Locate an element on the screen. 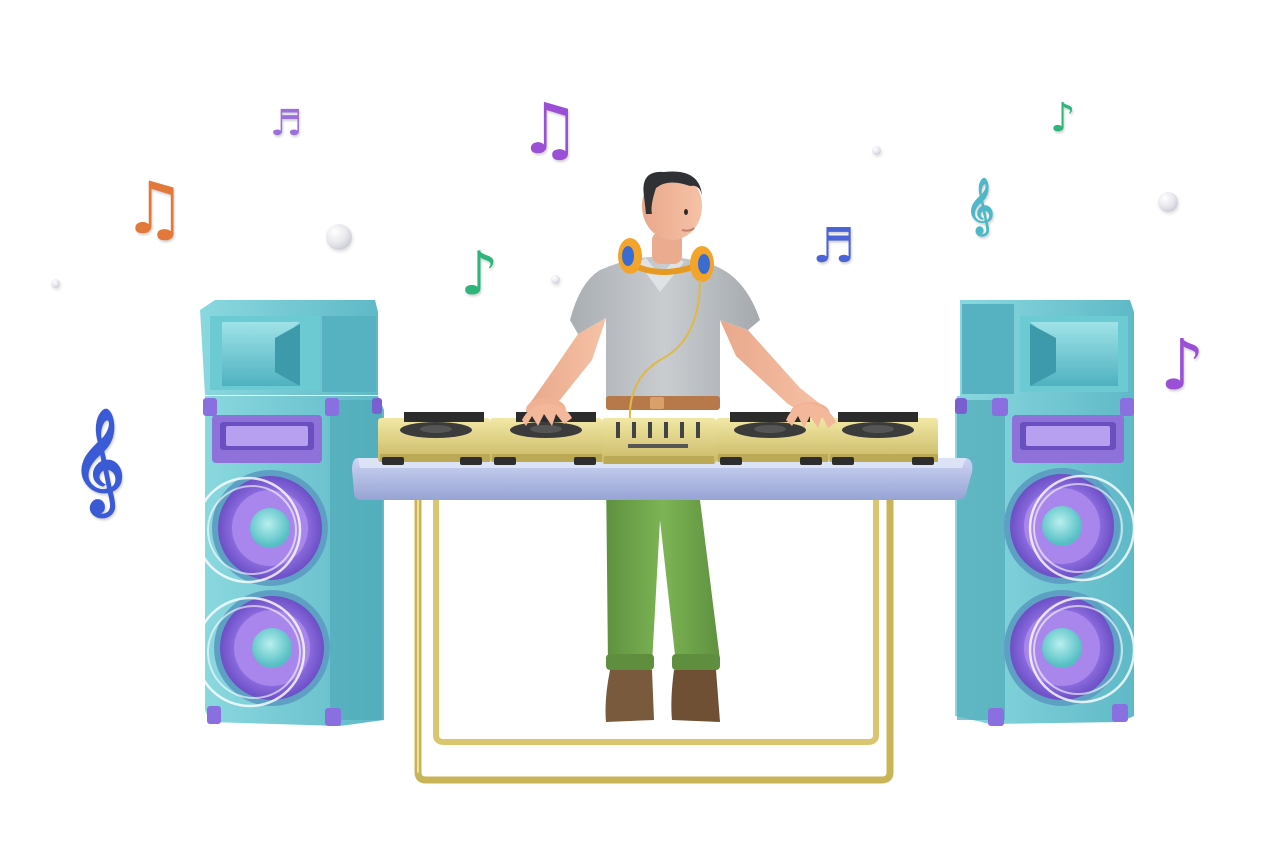  right-speaker is located at coordinates (1045, 513).